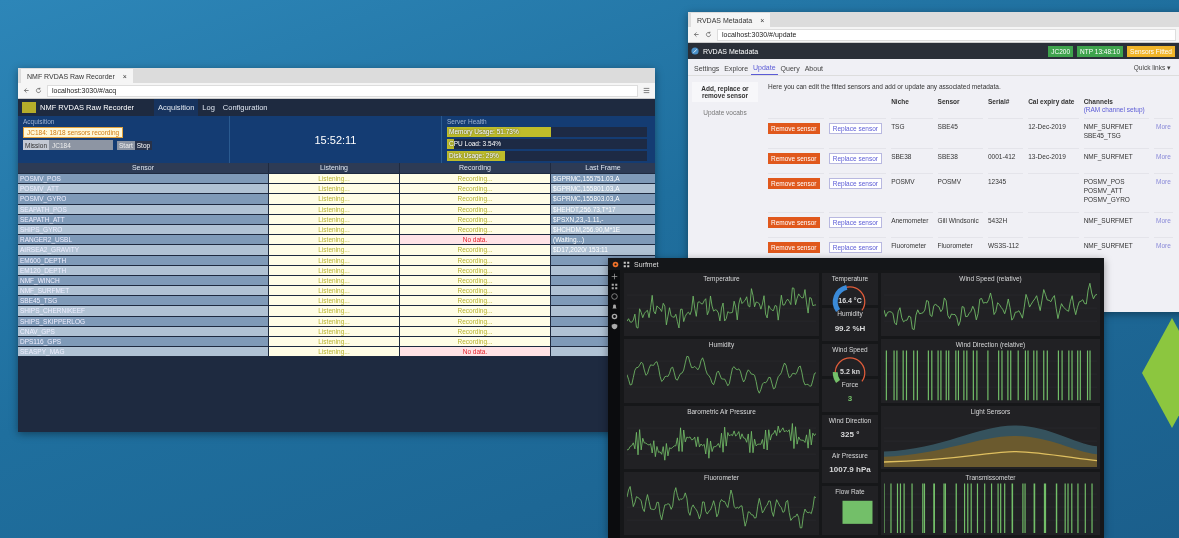 Image resolution: width=1179 pixels, height=538 pixels. Describe the element at coordinates (614, 276) in the screenshot. I see `plus-icon` at that location.